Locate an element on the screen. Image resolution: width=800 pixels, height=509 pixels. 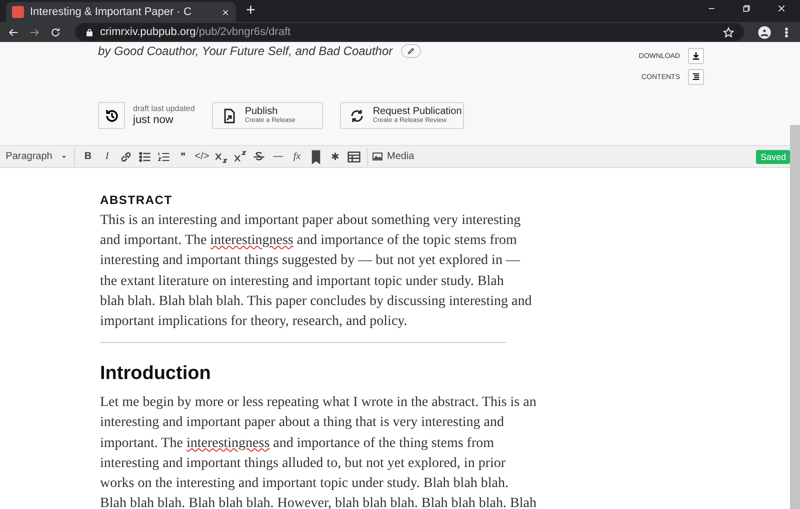
back-arrow-icon is located at coordinates (13, 32).